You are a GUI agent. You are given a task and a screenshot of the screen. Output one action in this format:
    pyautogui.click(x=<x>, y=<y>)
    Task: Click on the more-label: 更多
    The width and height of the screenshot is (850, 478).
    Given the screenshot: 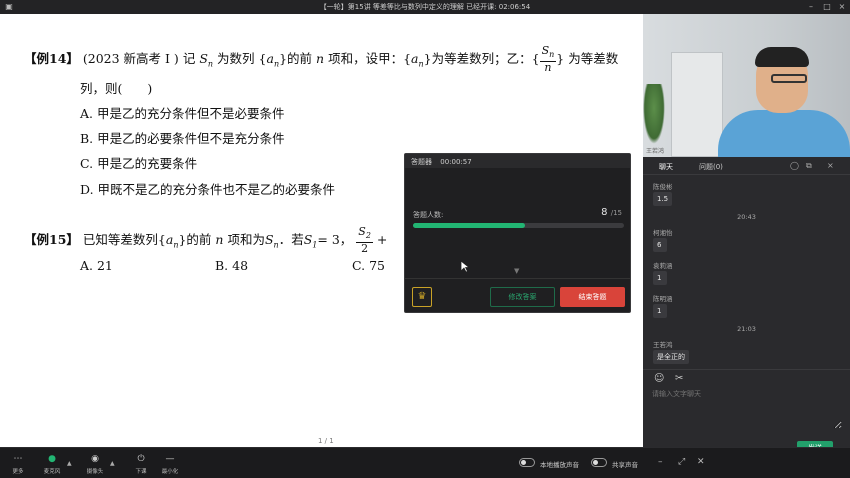 What is the action you would take?
    pyautogui.click(x=18, y=472)
    